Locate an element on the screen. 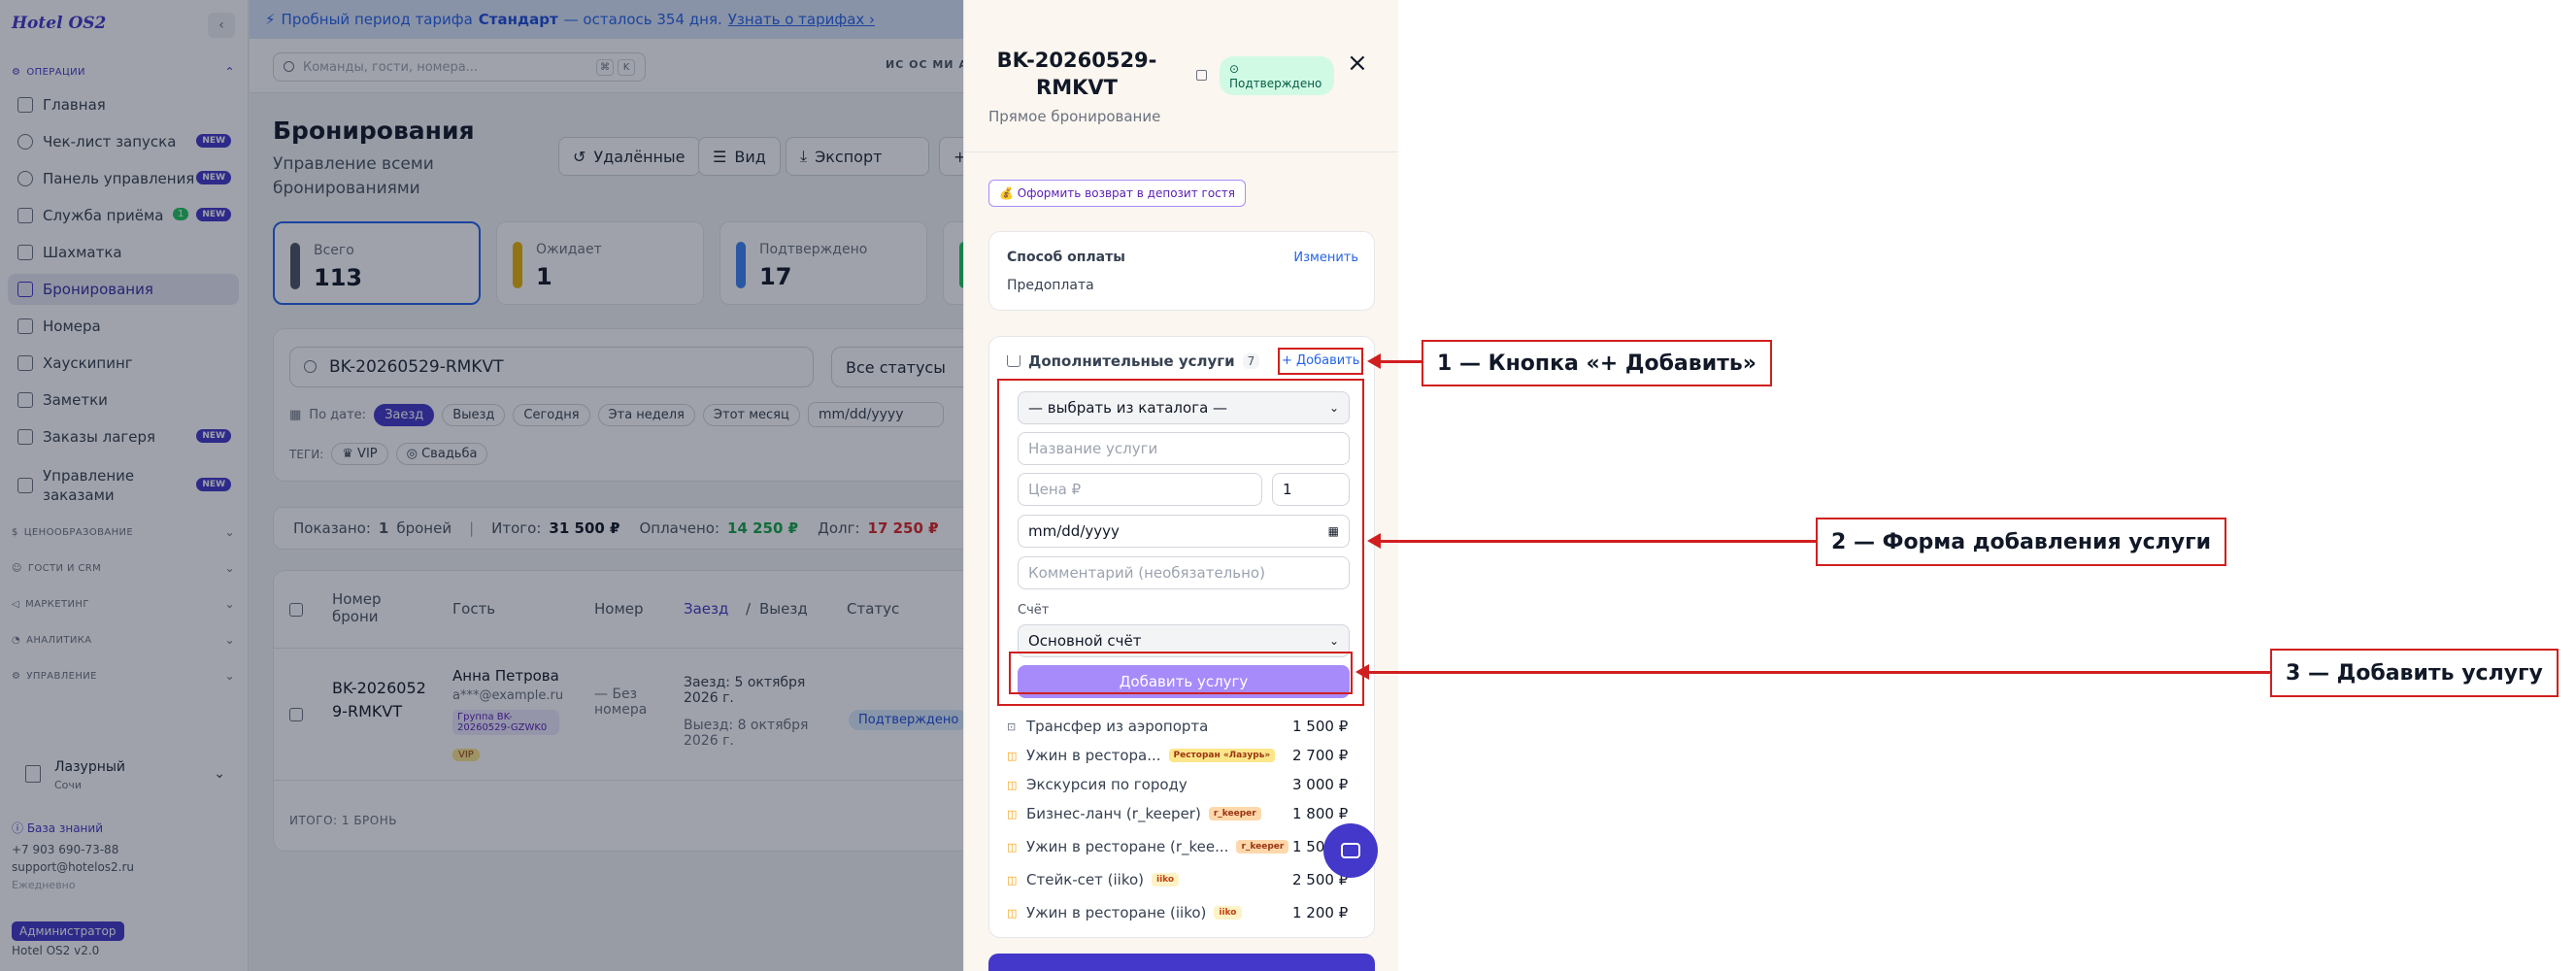  service-price: 1 800 ₽ is located at coordinates (1321, 813).